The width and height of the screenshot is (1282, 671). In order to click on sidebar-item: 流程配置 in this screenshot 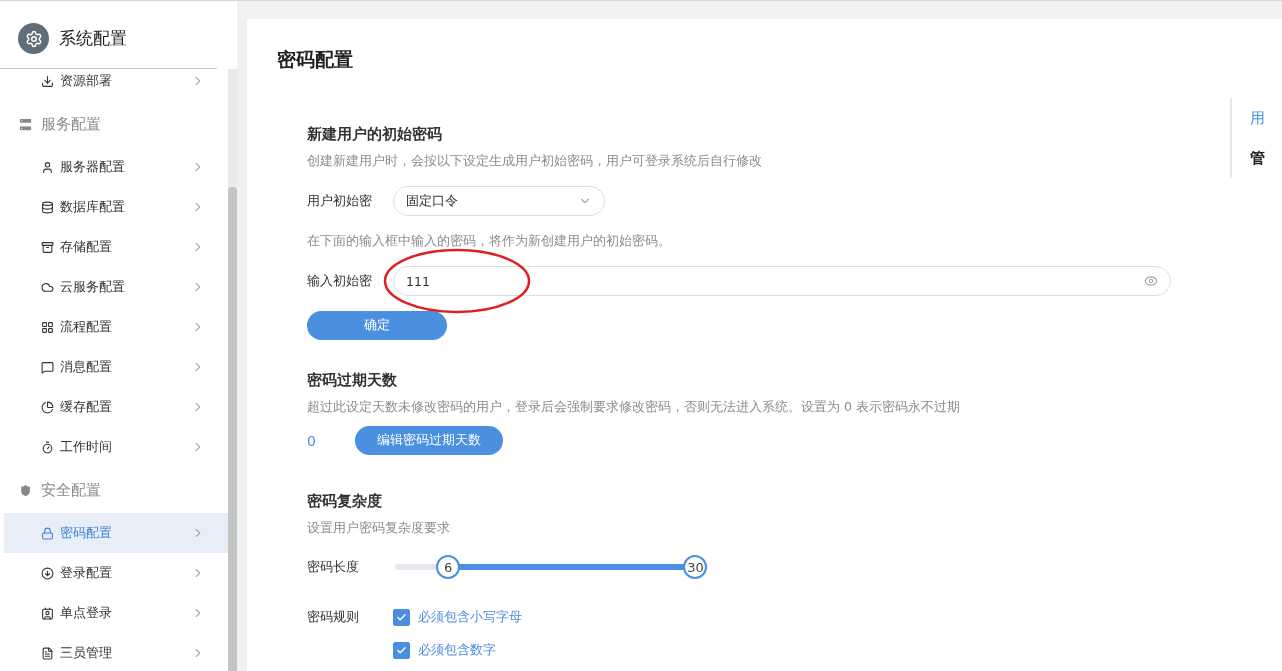, I will do `click(116, 327)`.